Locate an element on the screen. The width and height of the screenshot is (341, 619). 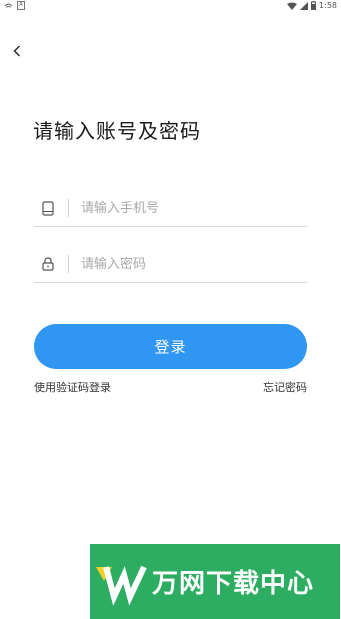
wifi-icon is located at coordinates (292, 6).